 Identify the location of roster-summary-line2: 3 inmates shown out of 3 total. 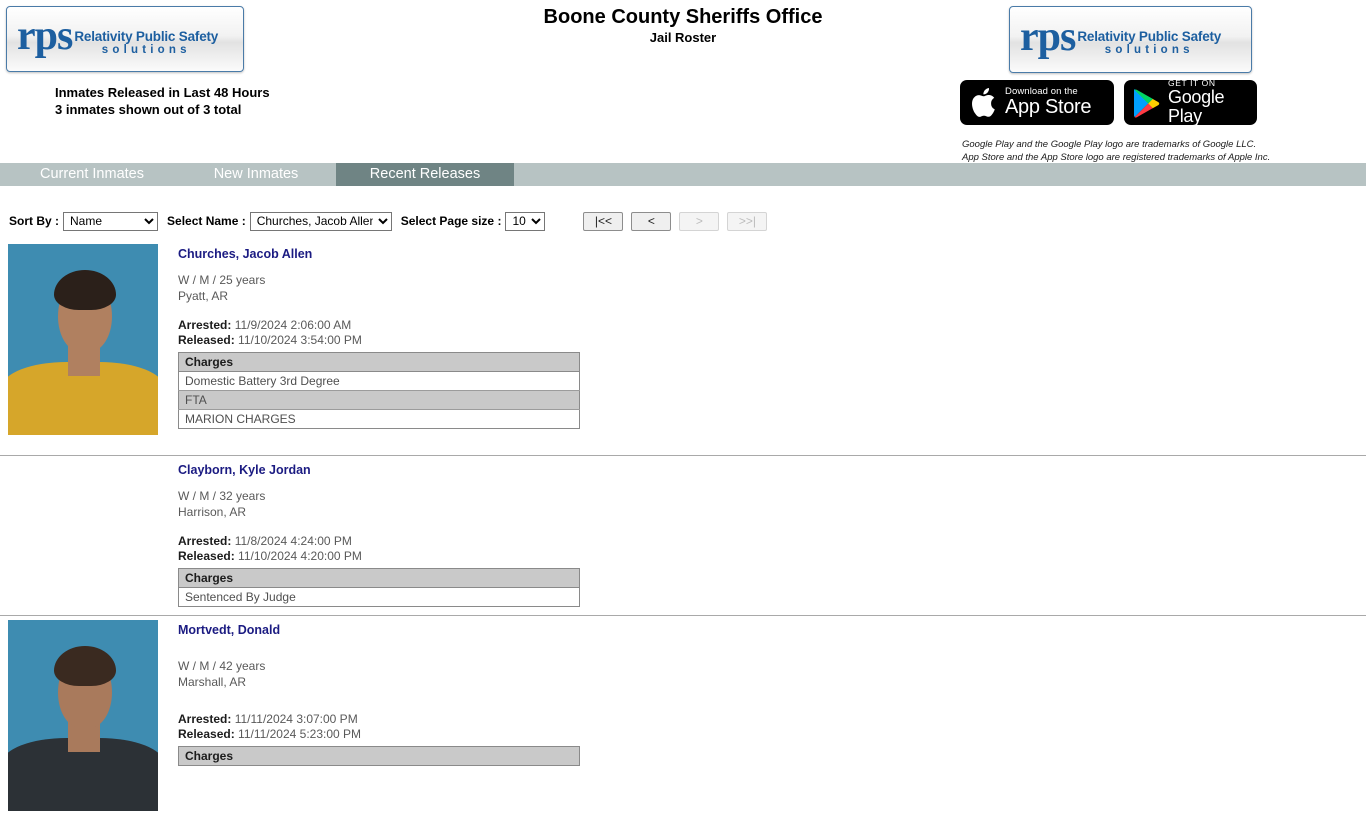
(148, 110).